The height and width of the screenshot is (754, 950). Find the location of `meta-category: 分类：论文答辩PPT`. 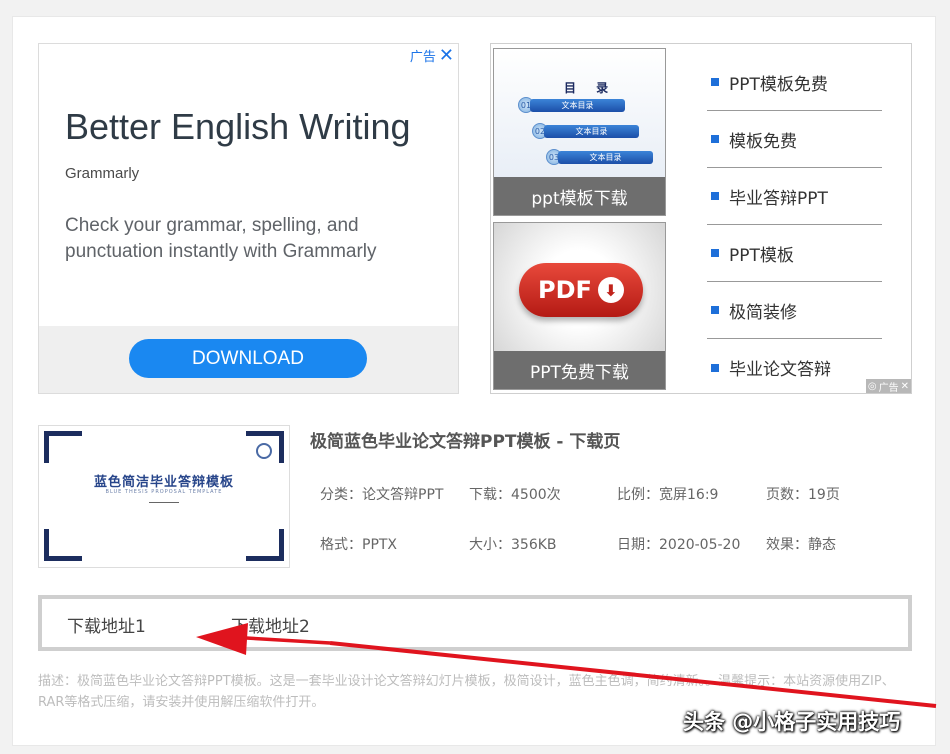

meta-category: 分类：论文答辩PPT is located at coordinates (382, 495).